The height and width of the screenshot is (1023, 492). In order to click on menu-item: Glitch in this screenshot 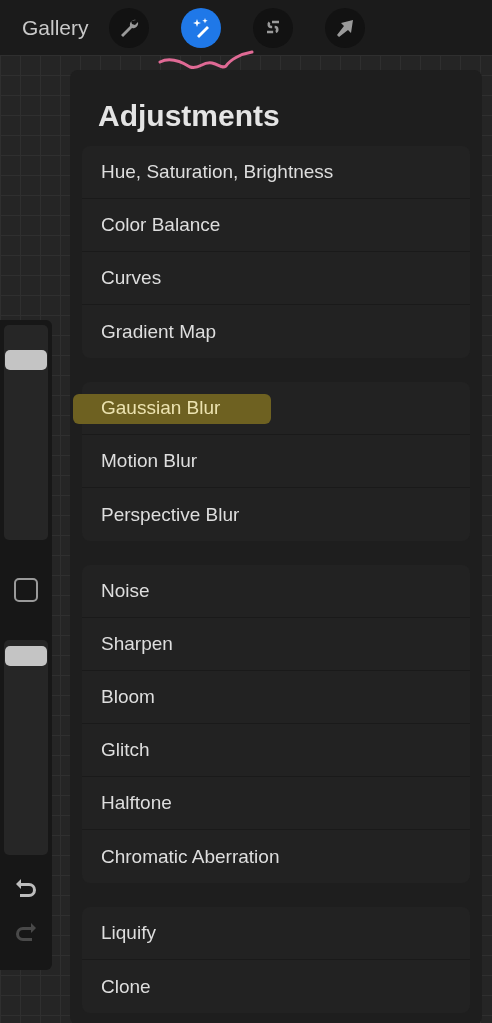, I will do `click(276, 750)`.